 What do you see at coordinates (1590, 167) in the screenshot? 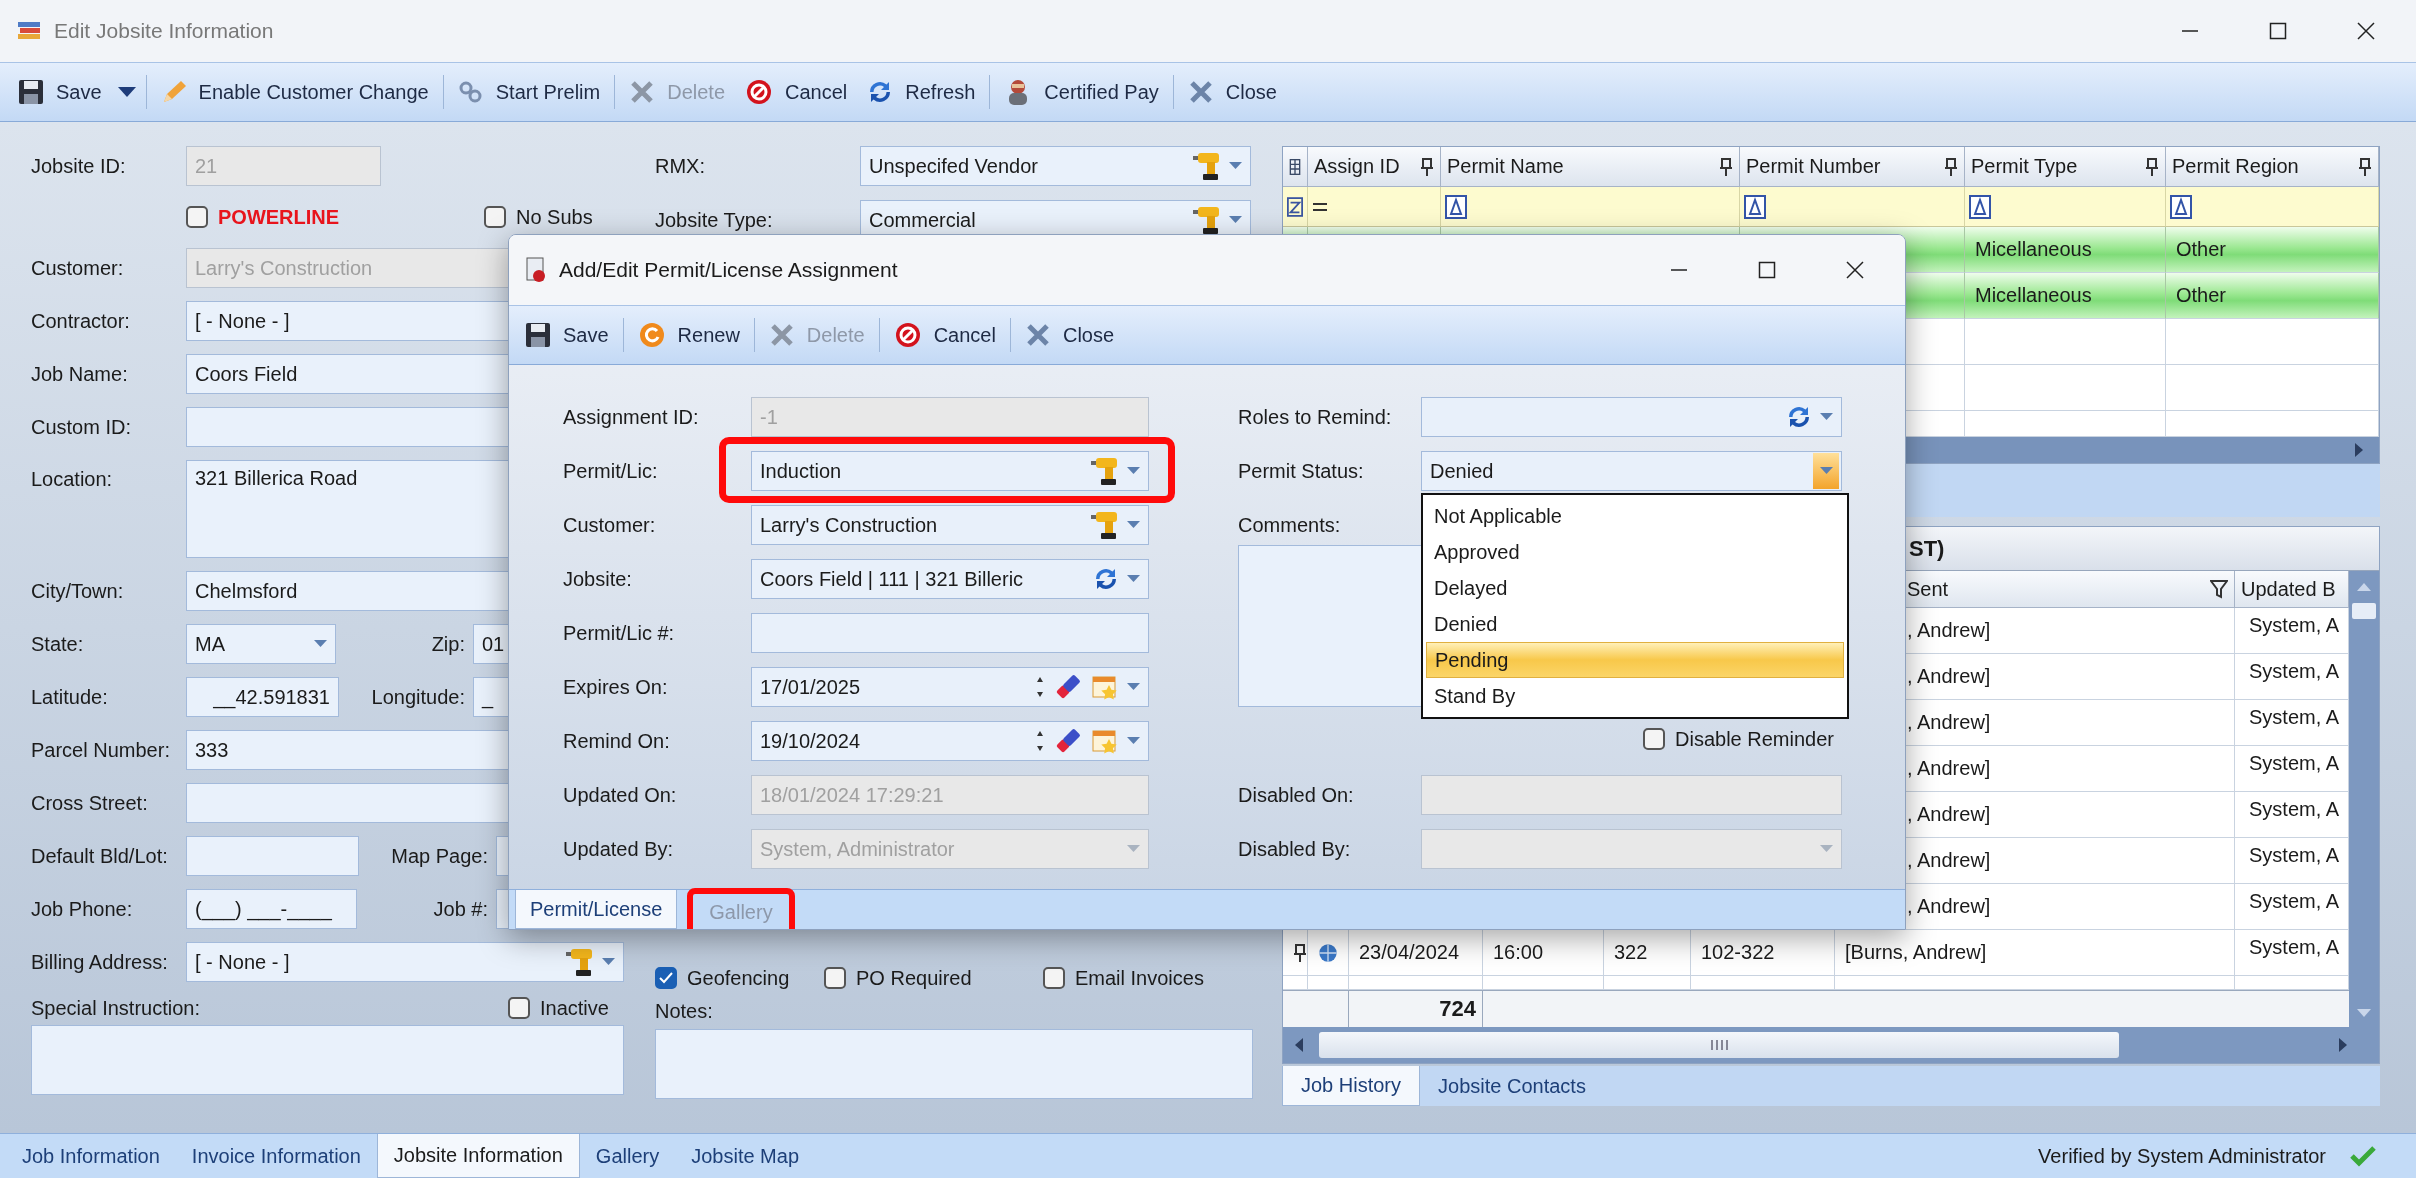
I see `column-header: Permit Name` at bounding box center [1590, 167].